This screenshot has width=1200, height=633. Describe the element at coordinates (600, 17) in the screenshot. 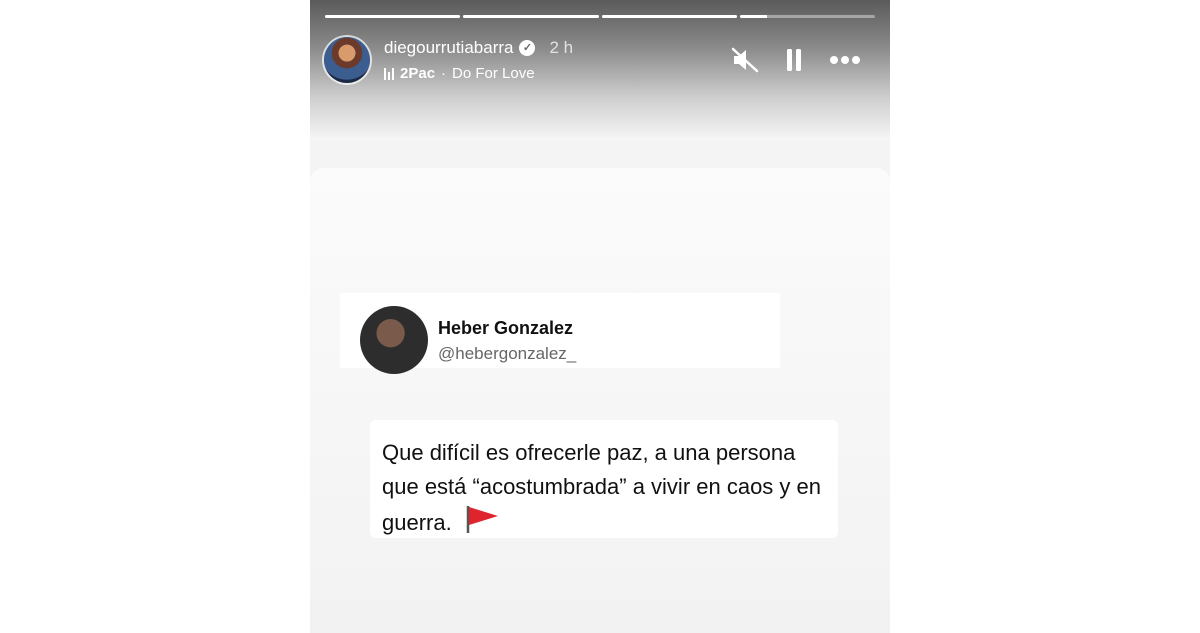

I see `story-progress` at that location.